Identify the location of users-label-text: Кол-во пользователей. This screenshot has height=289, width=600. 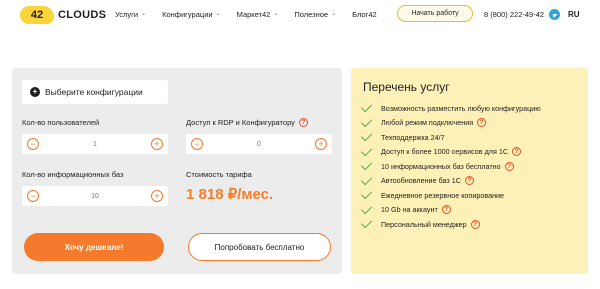
(61, 122).